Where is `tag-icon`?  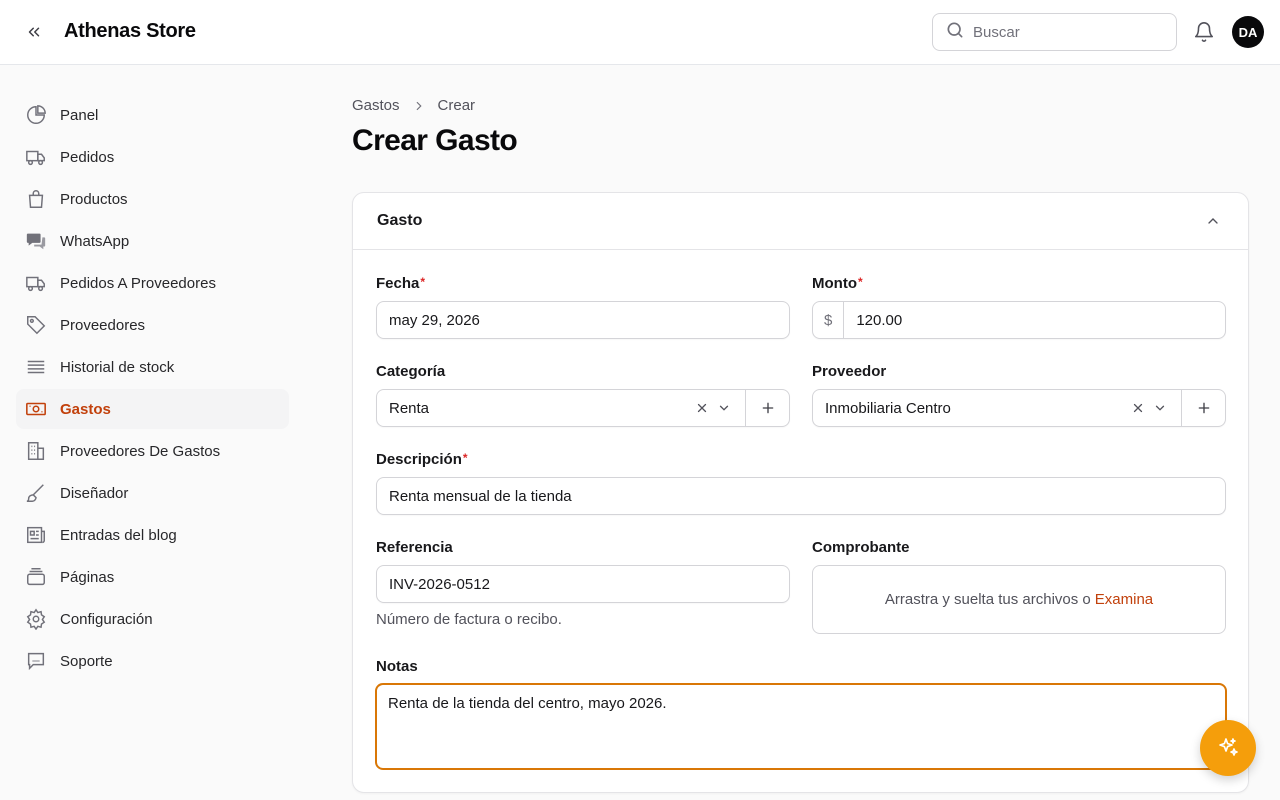
tag-icon is located at coordinates (36, 325).